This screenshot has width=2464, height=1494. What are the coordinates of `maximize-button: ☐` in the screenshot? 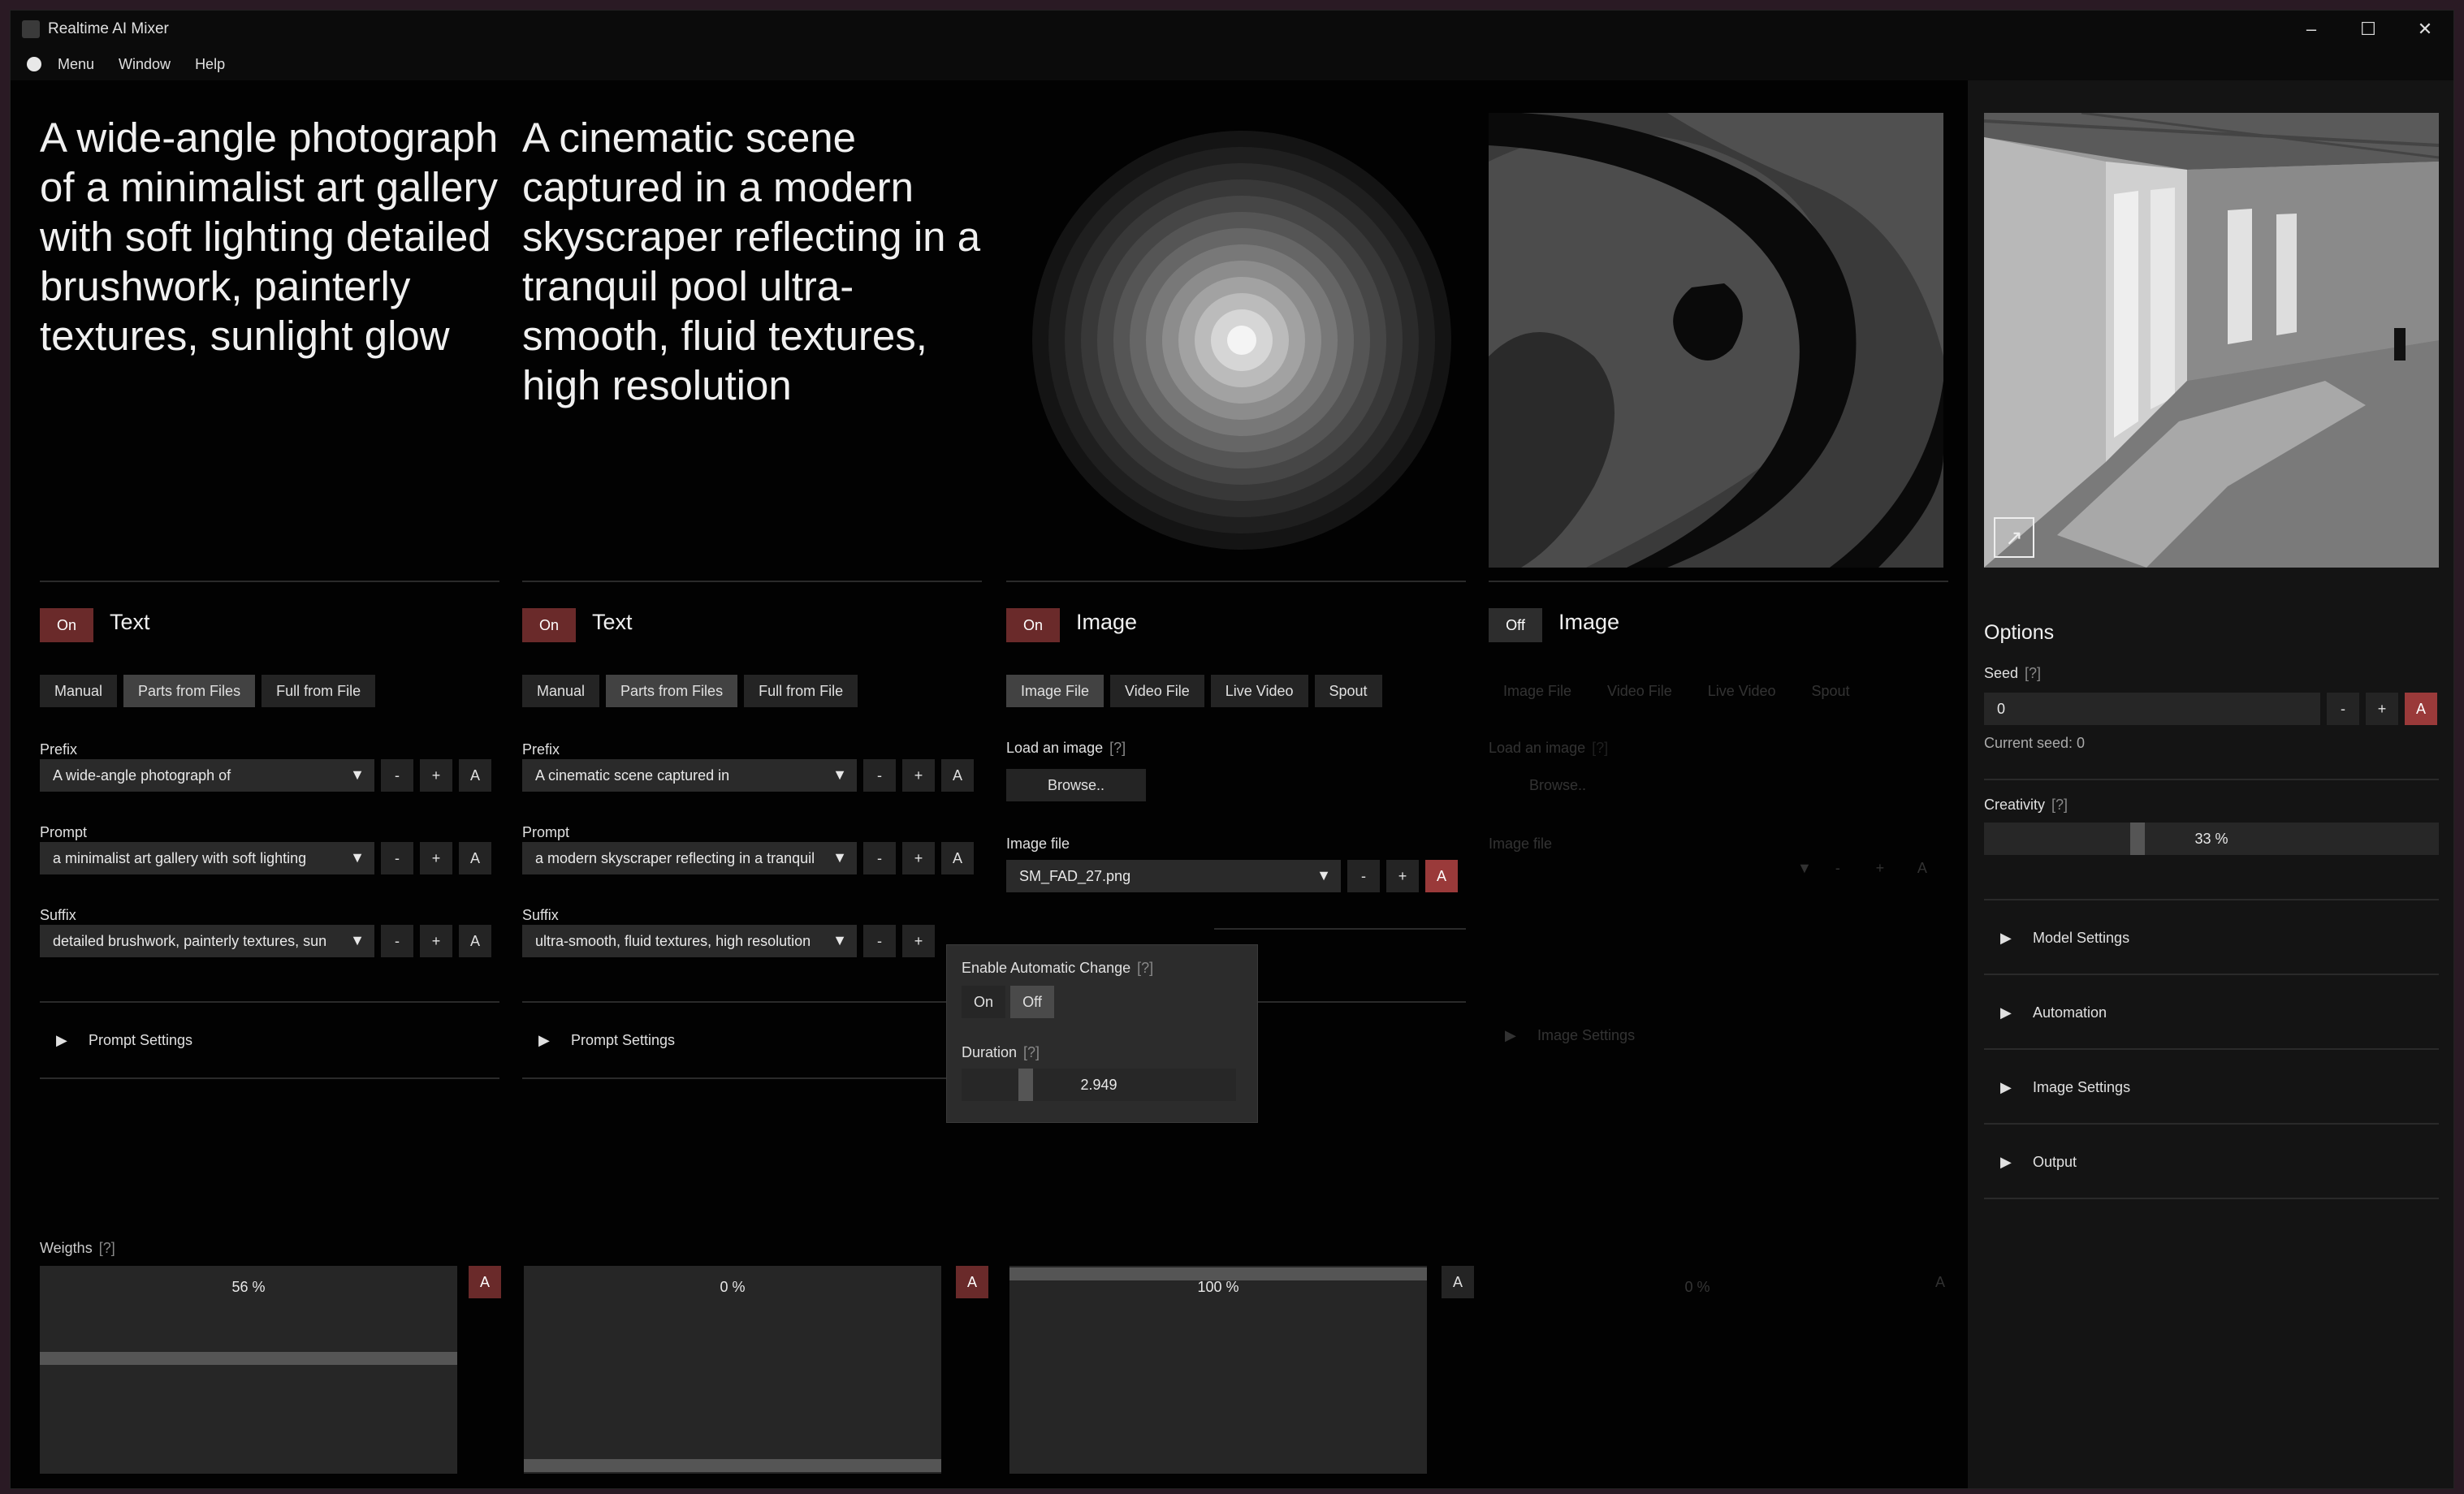 It's located at (2368, 29).